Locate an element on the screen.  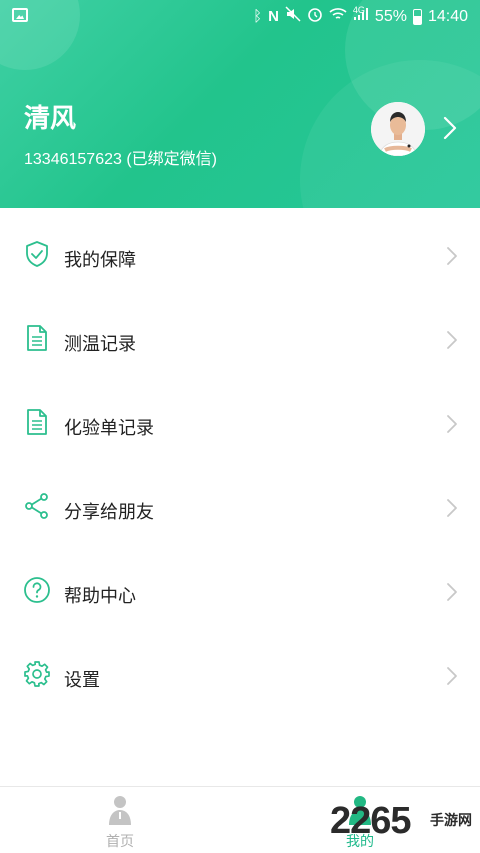
bluetooth-icon: ᛒ is located at coordinates (258, 16).